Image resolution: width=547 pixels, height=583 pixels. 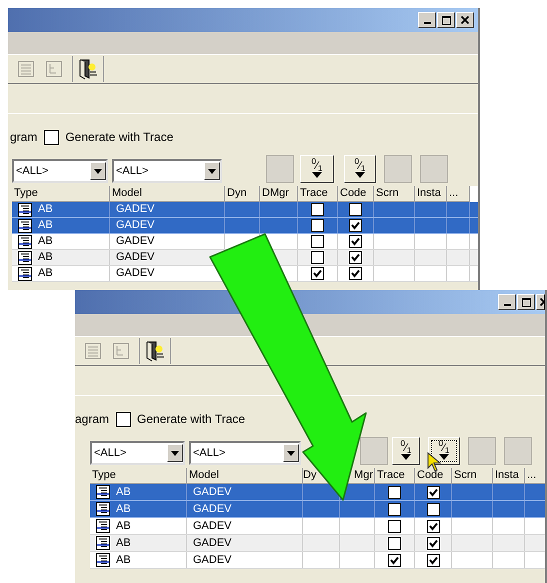 I want to click on column-header: Type, so click(x=26, y=193).